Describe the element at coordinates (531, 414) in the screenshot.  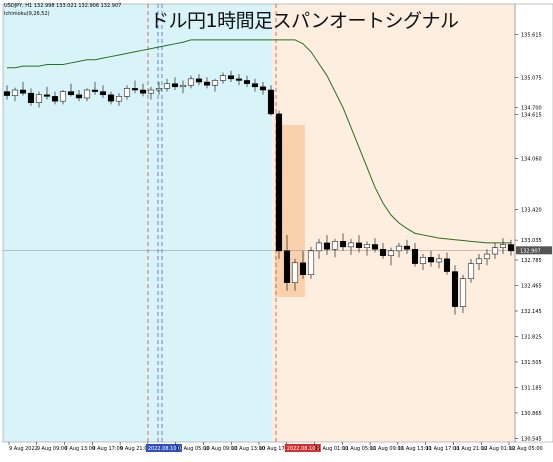
I see `y-tick-label: 130.865` at that location.